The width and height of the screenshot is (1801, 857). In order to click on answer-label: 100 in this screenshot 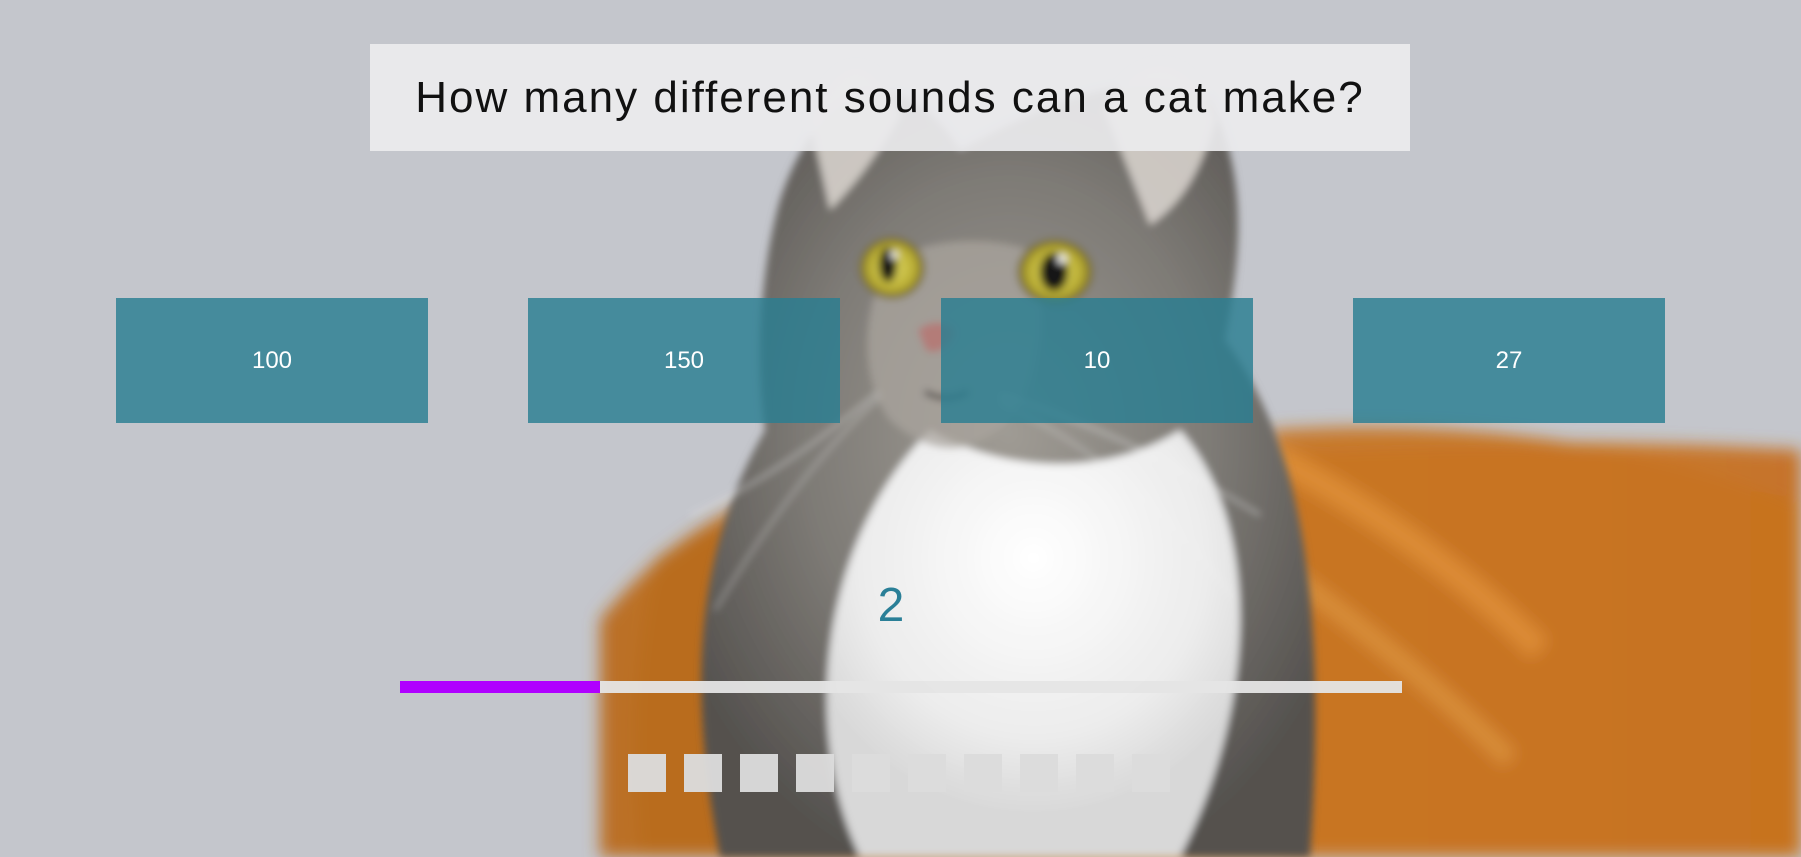, I will do `click(272, 360)`.